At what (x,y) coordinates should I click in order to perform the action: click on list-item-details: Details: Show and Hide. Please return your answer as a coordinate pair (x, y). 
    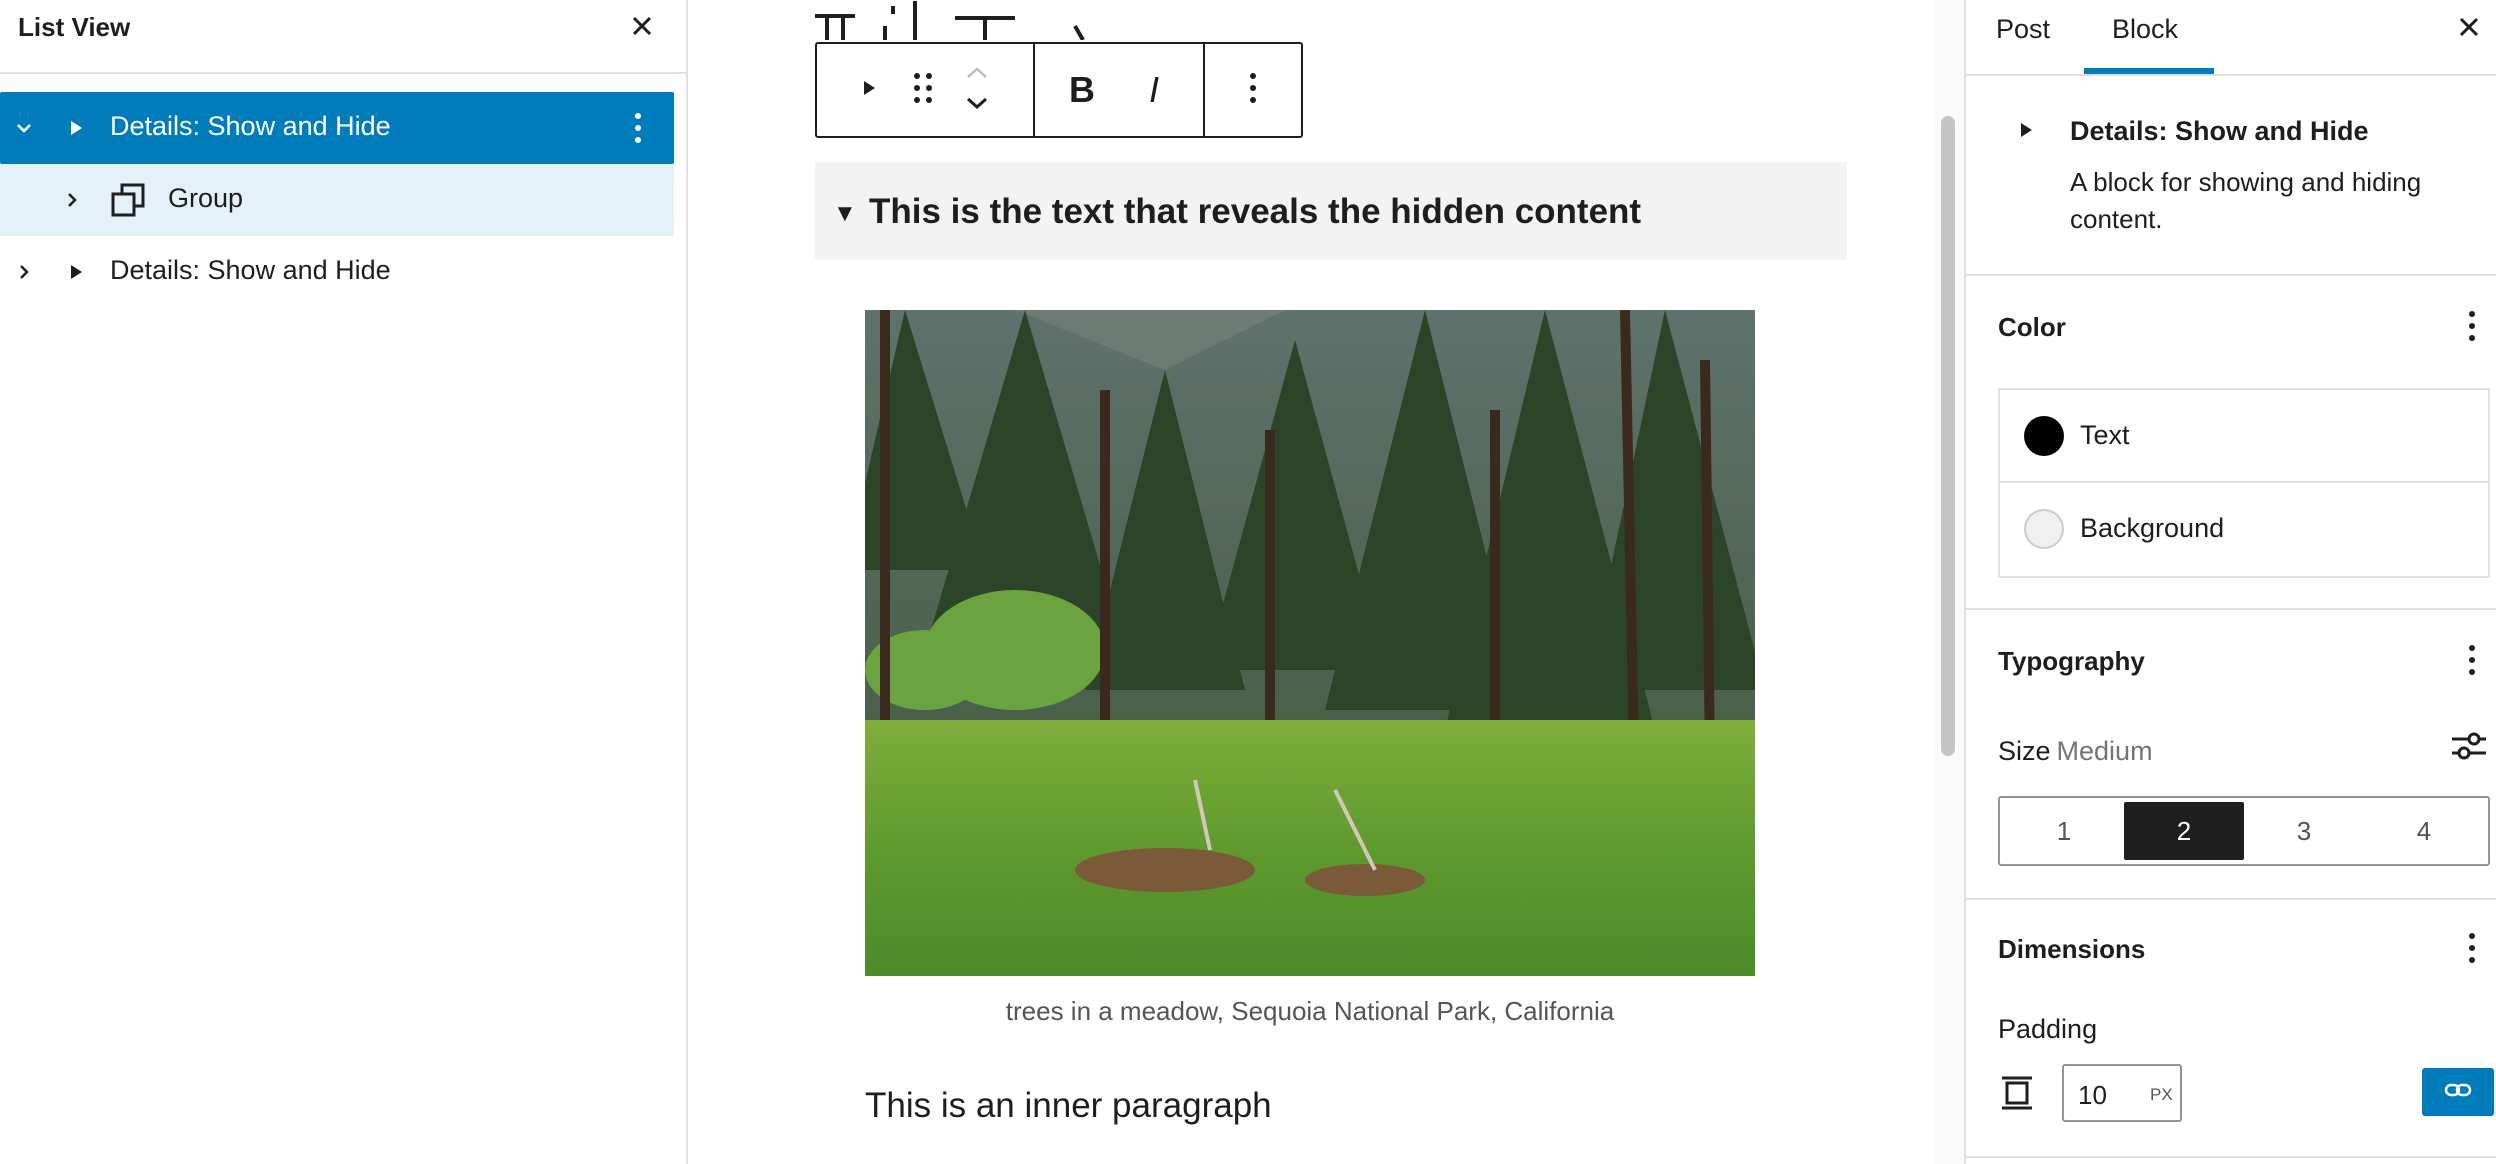
    Looking at the image, I should click on (337, 272).